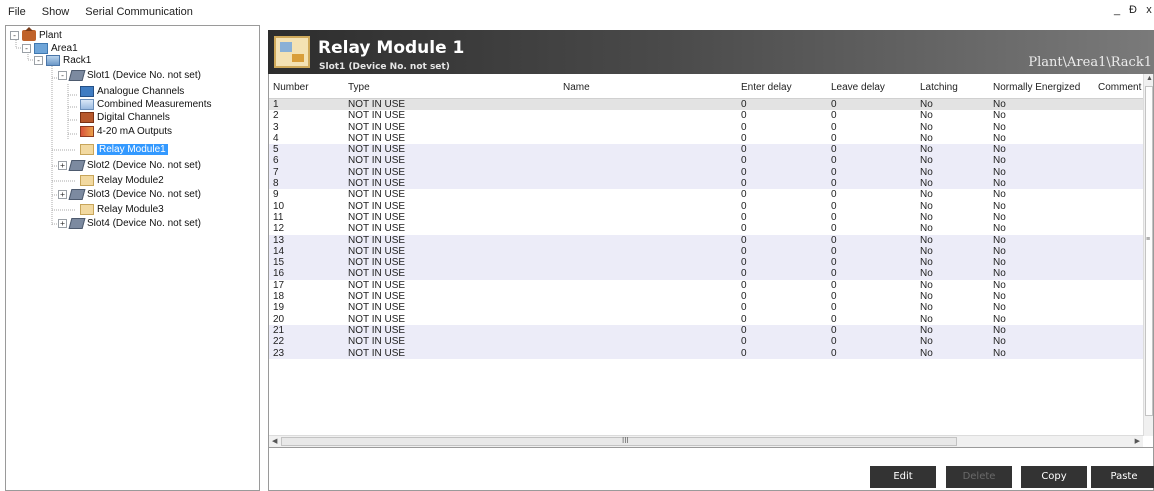 This screenshot has height=491, width=1154. What do you see at coordinates (706, 217) in the screenshot?
I see `table-row: 11 NOT IN USE 0 0 No No` at bounding box center [706, 217].